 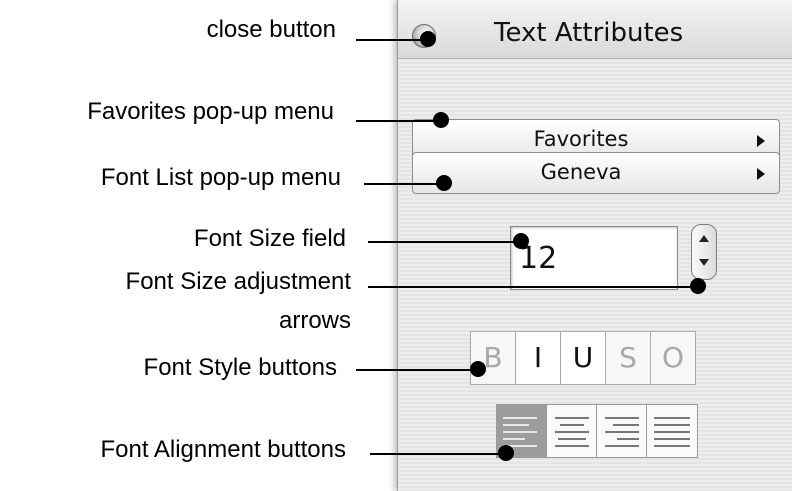 What do you see at coordinates (238, 281) in the screenshot?
I see `callout-font-size-arrows-line1: Font Size adjustment` at bounding box center [238, 281].